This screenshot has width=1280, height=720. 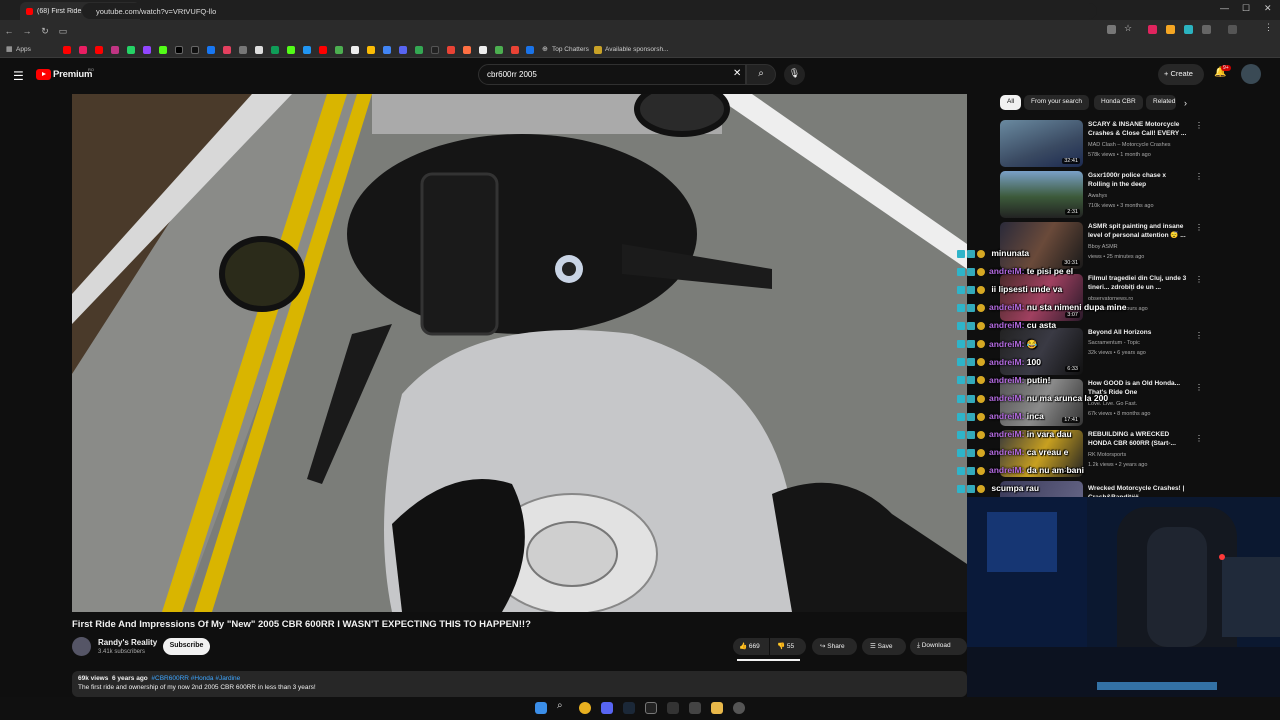 What do you see at coordinates (717, 708) in the screenshot?
I see `file-explorer-icon` at bounding box center [717, 708].